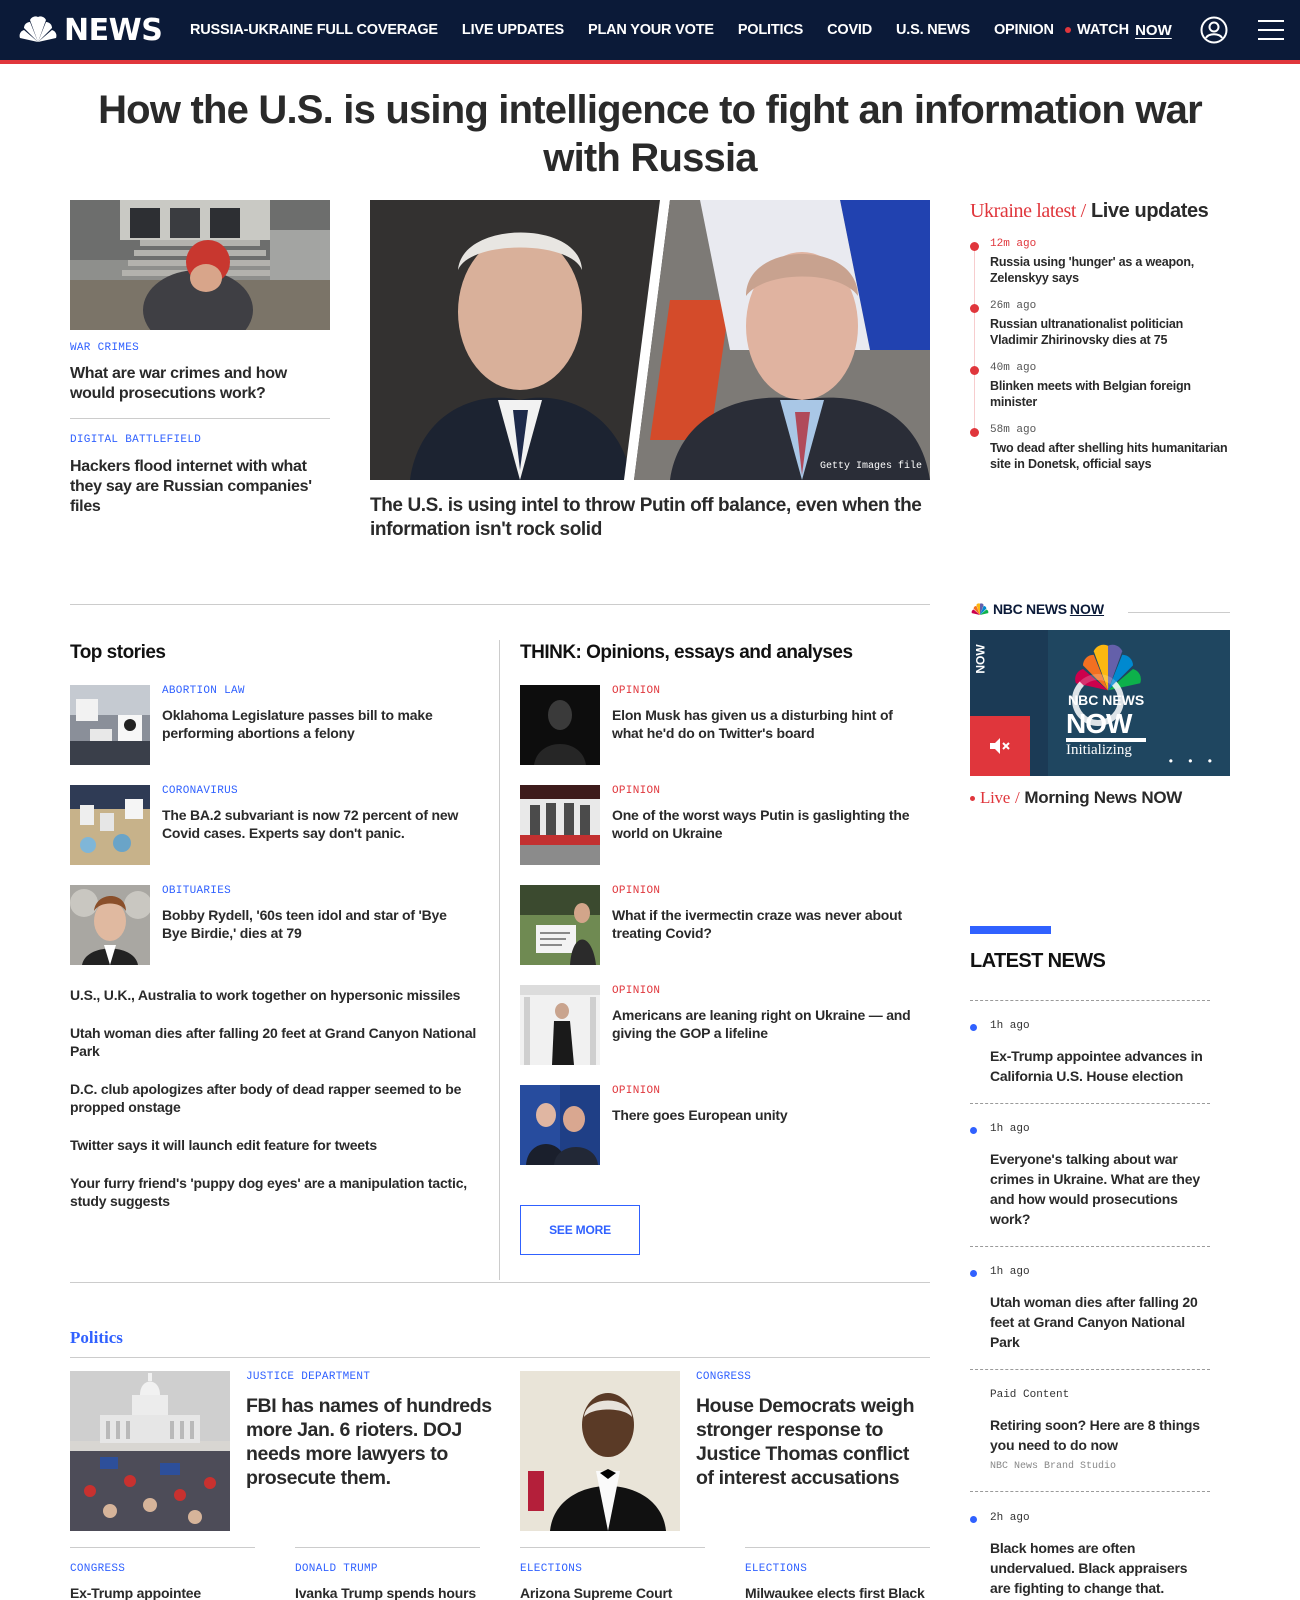 The height and width of the screenshot is (1600, 1300). Describe the element at coordinates (104, 348) in the screenshot. I see `story-kicker: WAR CRIMES` at that location.